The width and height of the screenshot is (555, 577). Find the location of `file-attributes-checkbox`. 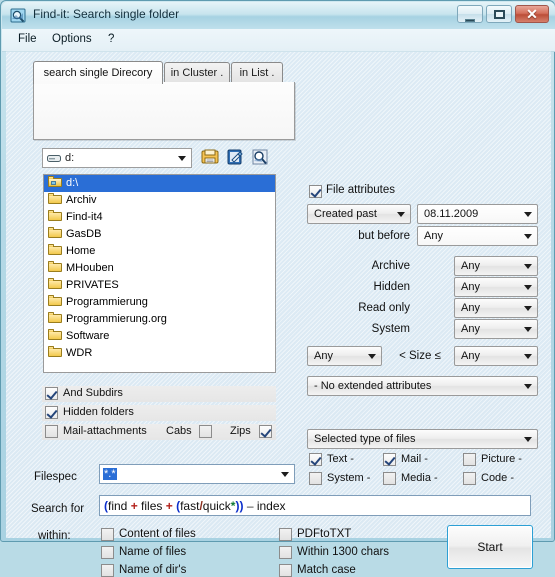

file-attributes-checkbox is located at coordinates (315, 191).